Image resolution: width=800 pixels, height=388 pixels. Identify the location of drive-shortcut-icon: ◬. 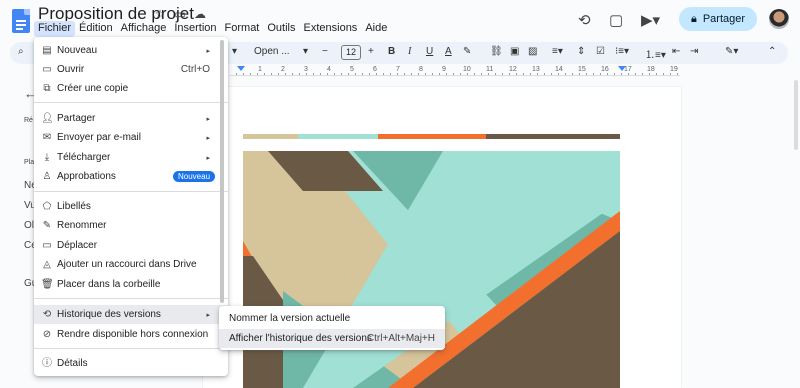
(47, 264).